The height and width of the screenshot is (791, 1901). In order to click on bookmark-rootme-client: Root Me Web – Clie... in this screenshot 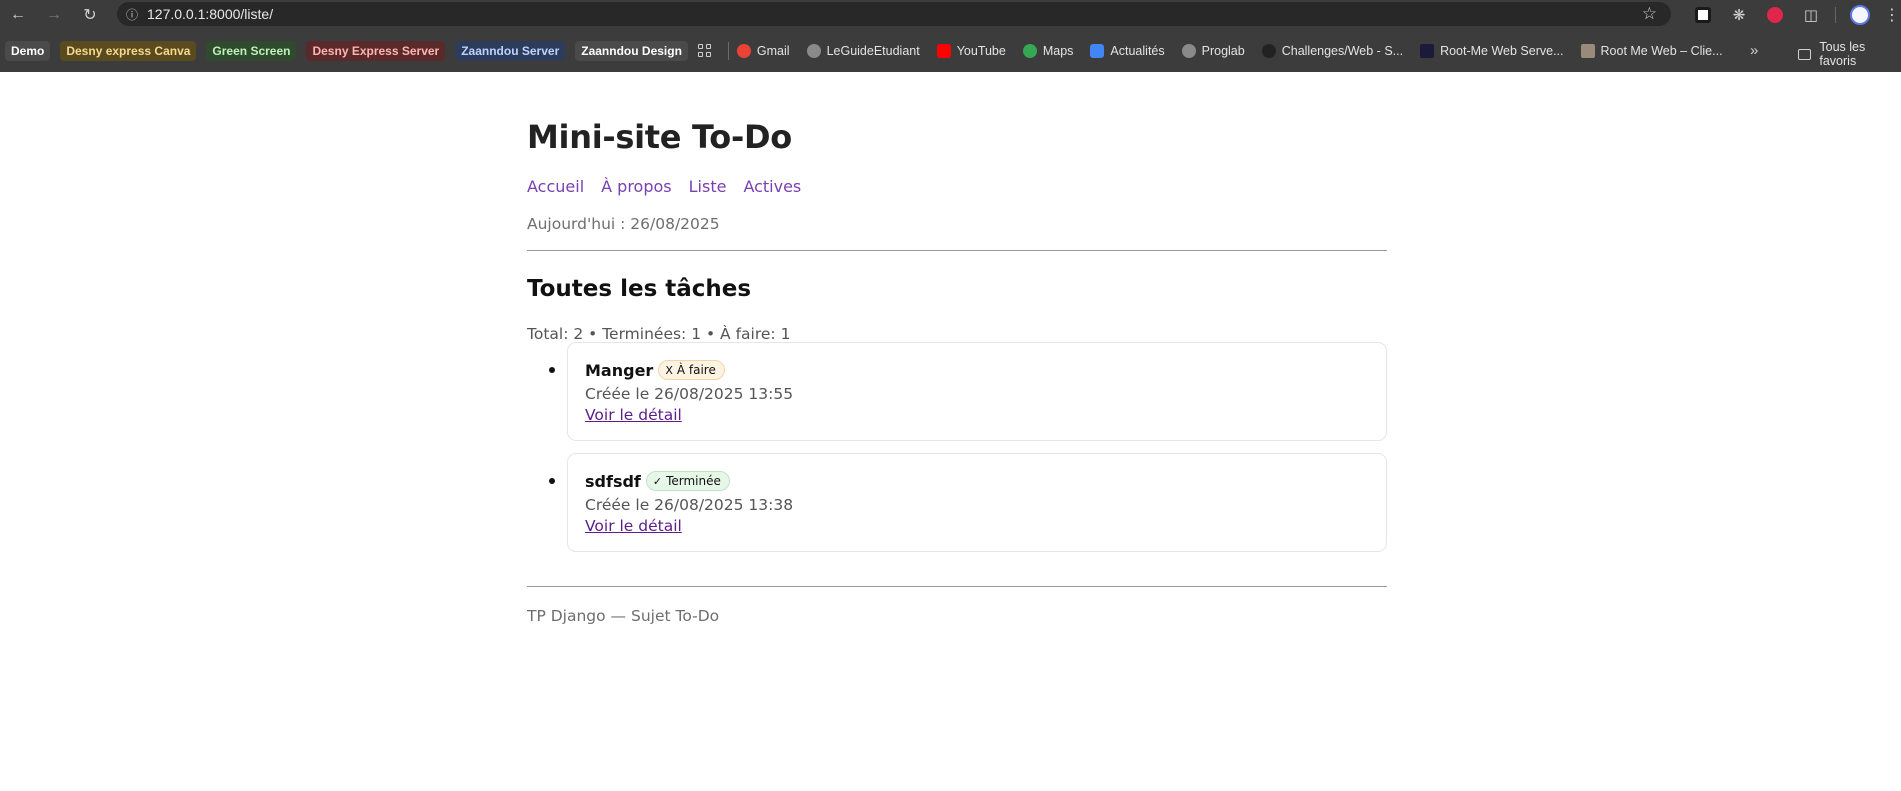, I will do `click(1651, 50)`.